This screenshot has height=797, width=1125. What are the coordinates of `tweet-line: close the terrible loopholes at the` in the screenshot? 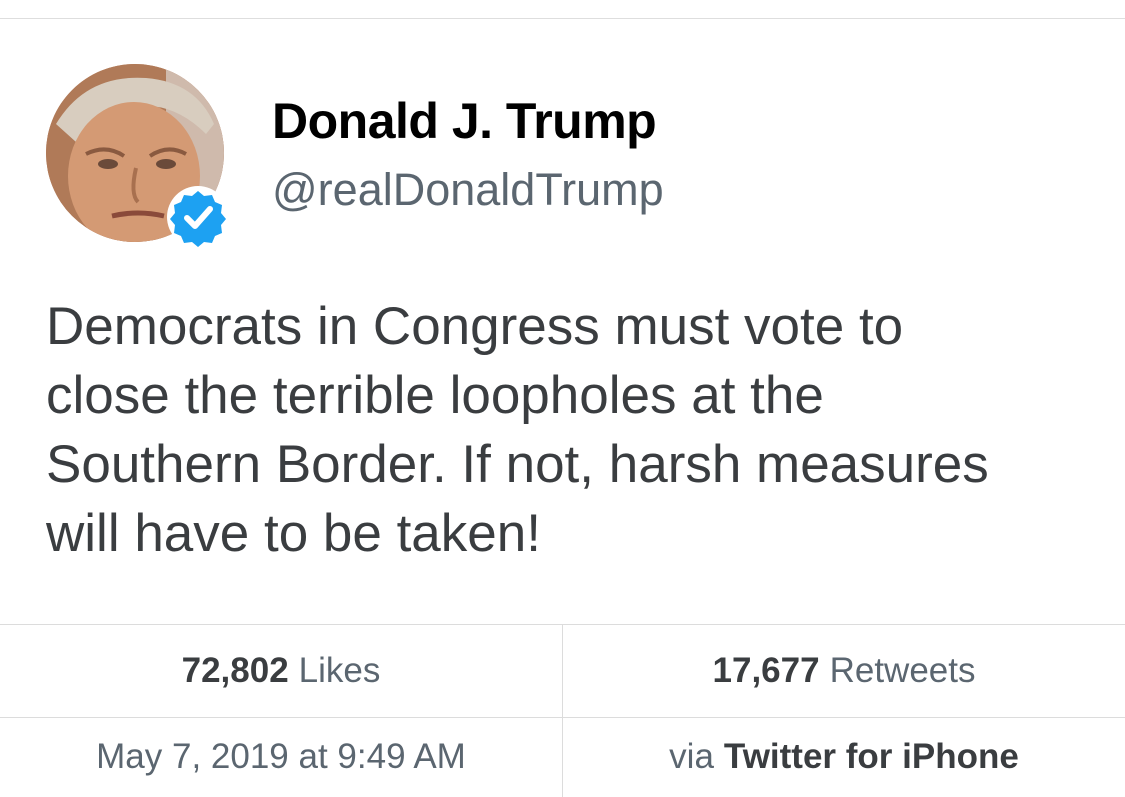 It's located at (435, 395).